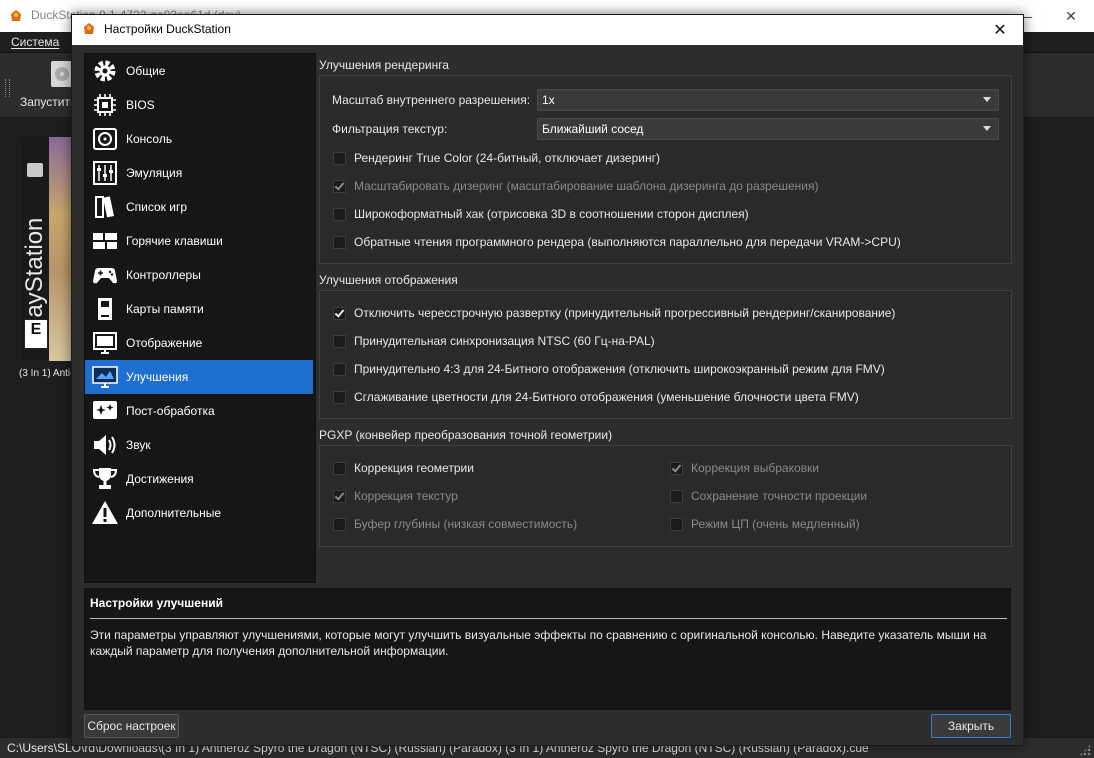 The height and width of the screenshot is (758, 1094). Describe the element at coordinates (199, 71) in the screenshot. I see `sidebar-item-general: Общие` at that location.